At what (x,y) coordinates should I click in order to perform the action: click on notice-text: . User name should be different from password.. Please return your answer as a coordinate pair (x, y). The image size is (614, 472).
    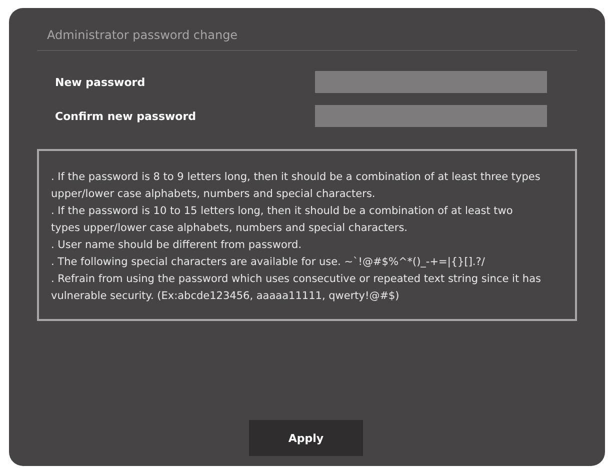
    Looking at the image, I should click on (177, 245).